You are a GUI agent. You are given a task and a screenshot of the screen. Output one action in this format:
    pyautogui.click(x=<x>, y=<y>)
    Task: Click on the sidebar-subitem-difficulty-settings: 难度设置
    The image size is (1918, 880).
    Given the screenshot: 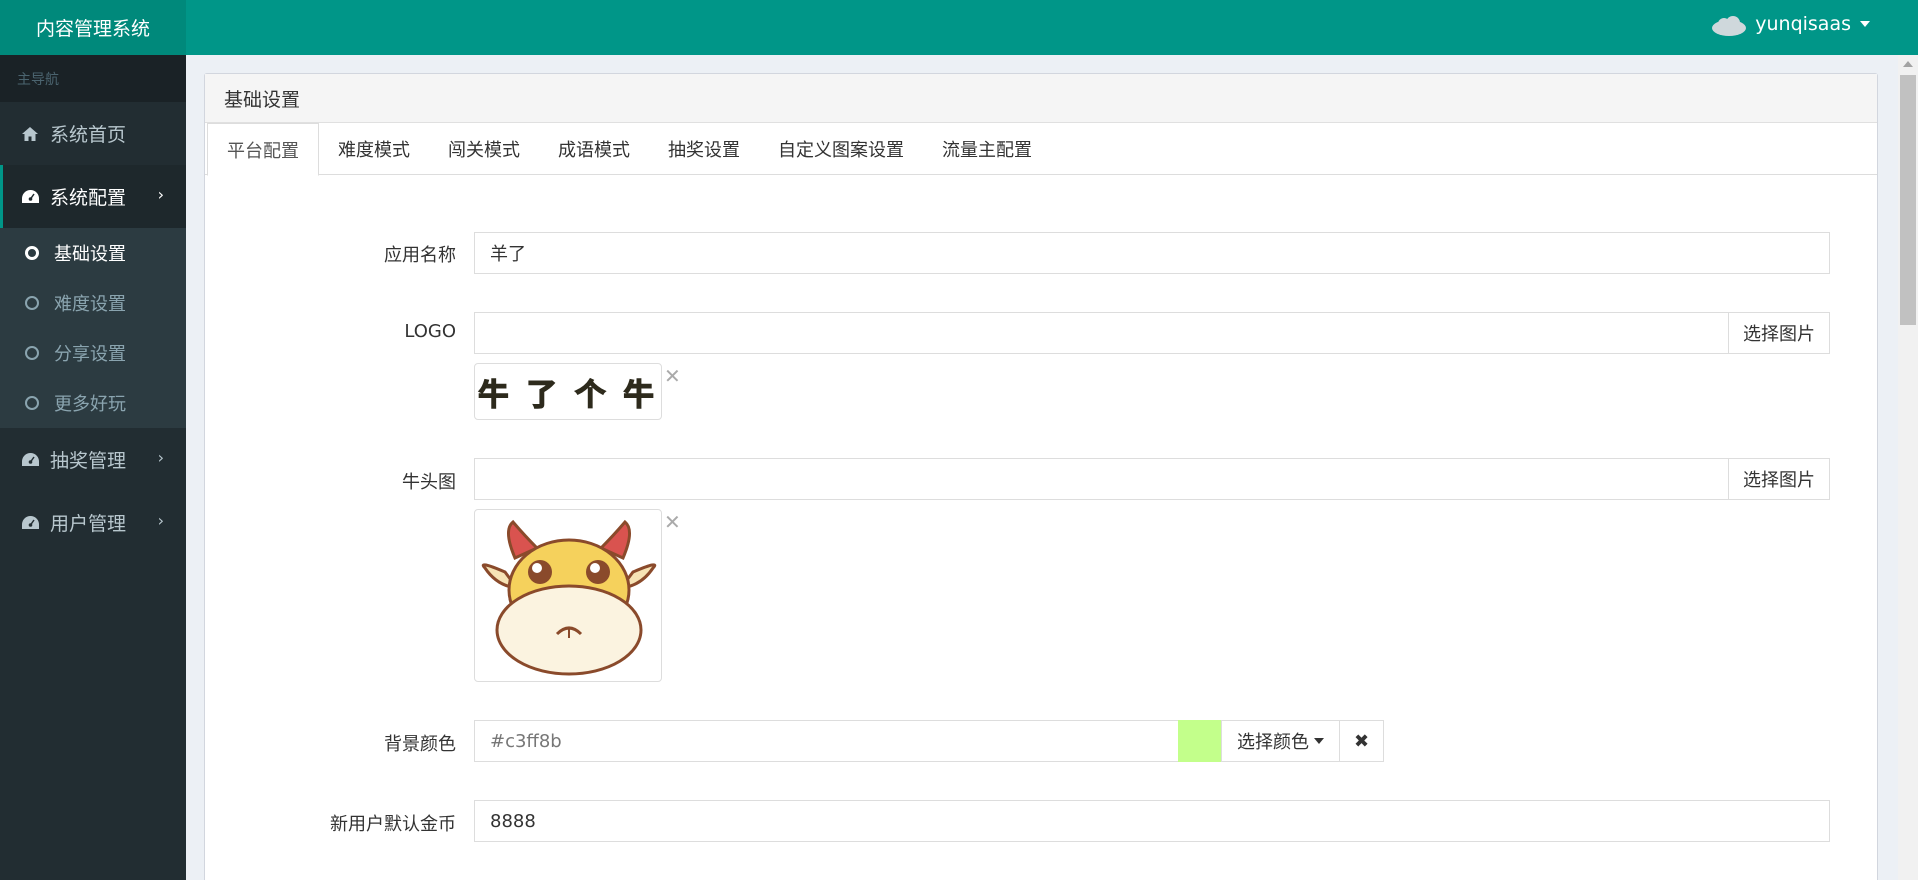 What is the action you would take?
    pyautogui.click(x=93, y=303)
    